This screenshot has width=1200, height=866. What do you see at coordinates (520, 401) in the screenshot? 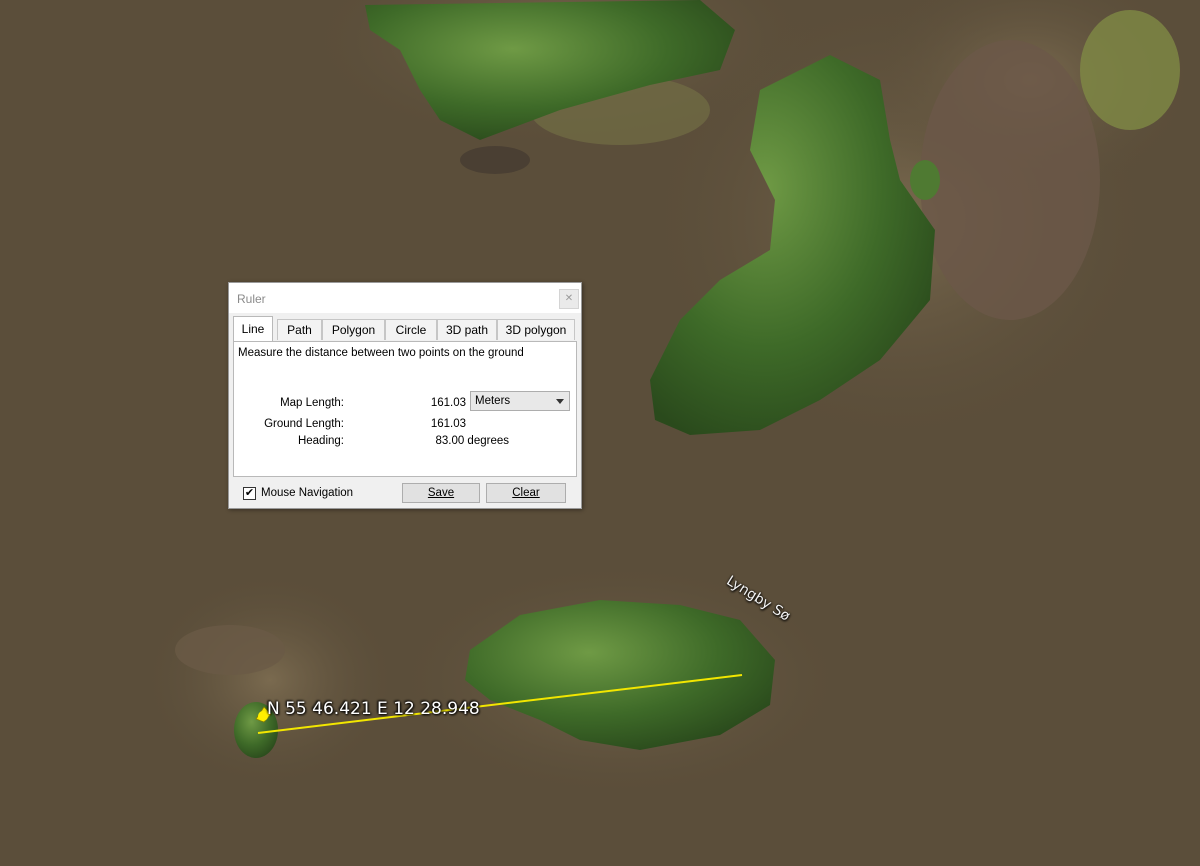
I see `unit-select: Meters` at bounding box center [520, 401].